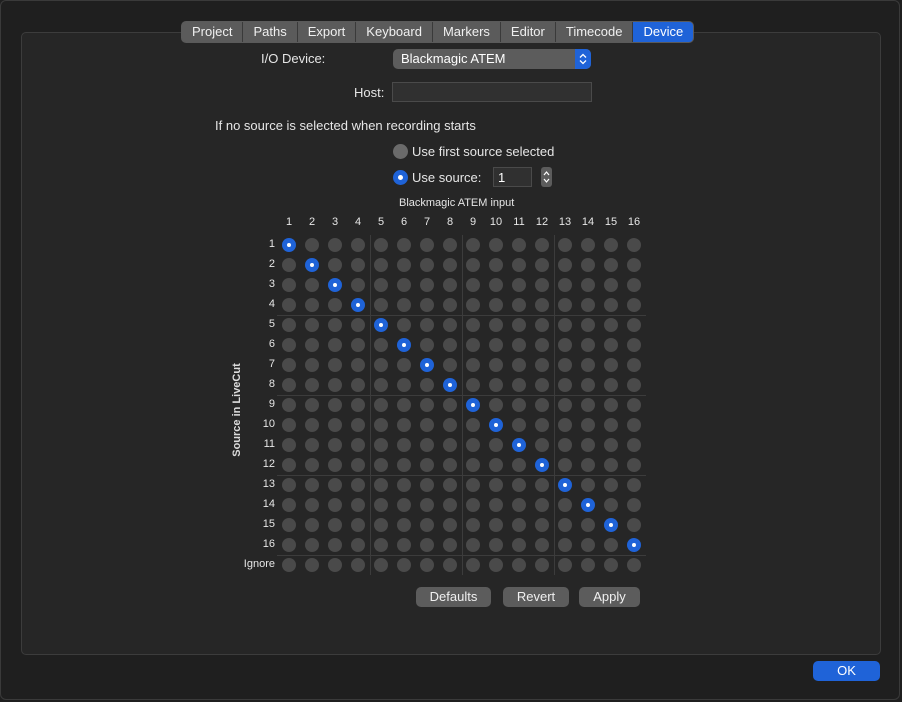  Describe the element at coordinates (512, 177) in the screenshot. I see `source-number-input` at that location.